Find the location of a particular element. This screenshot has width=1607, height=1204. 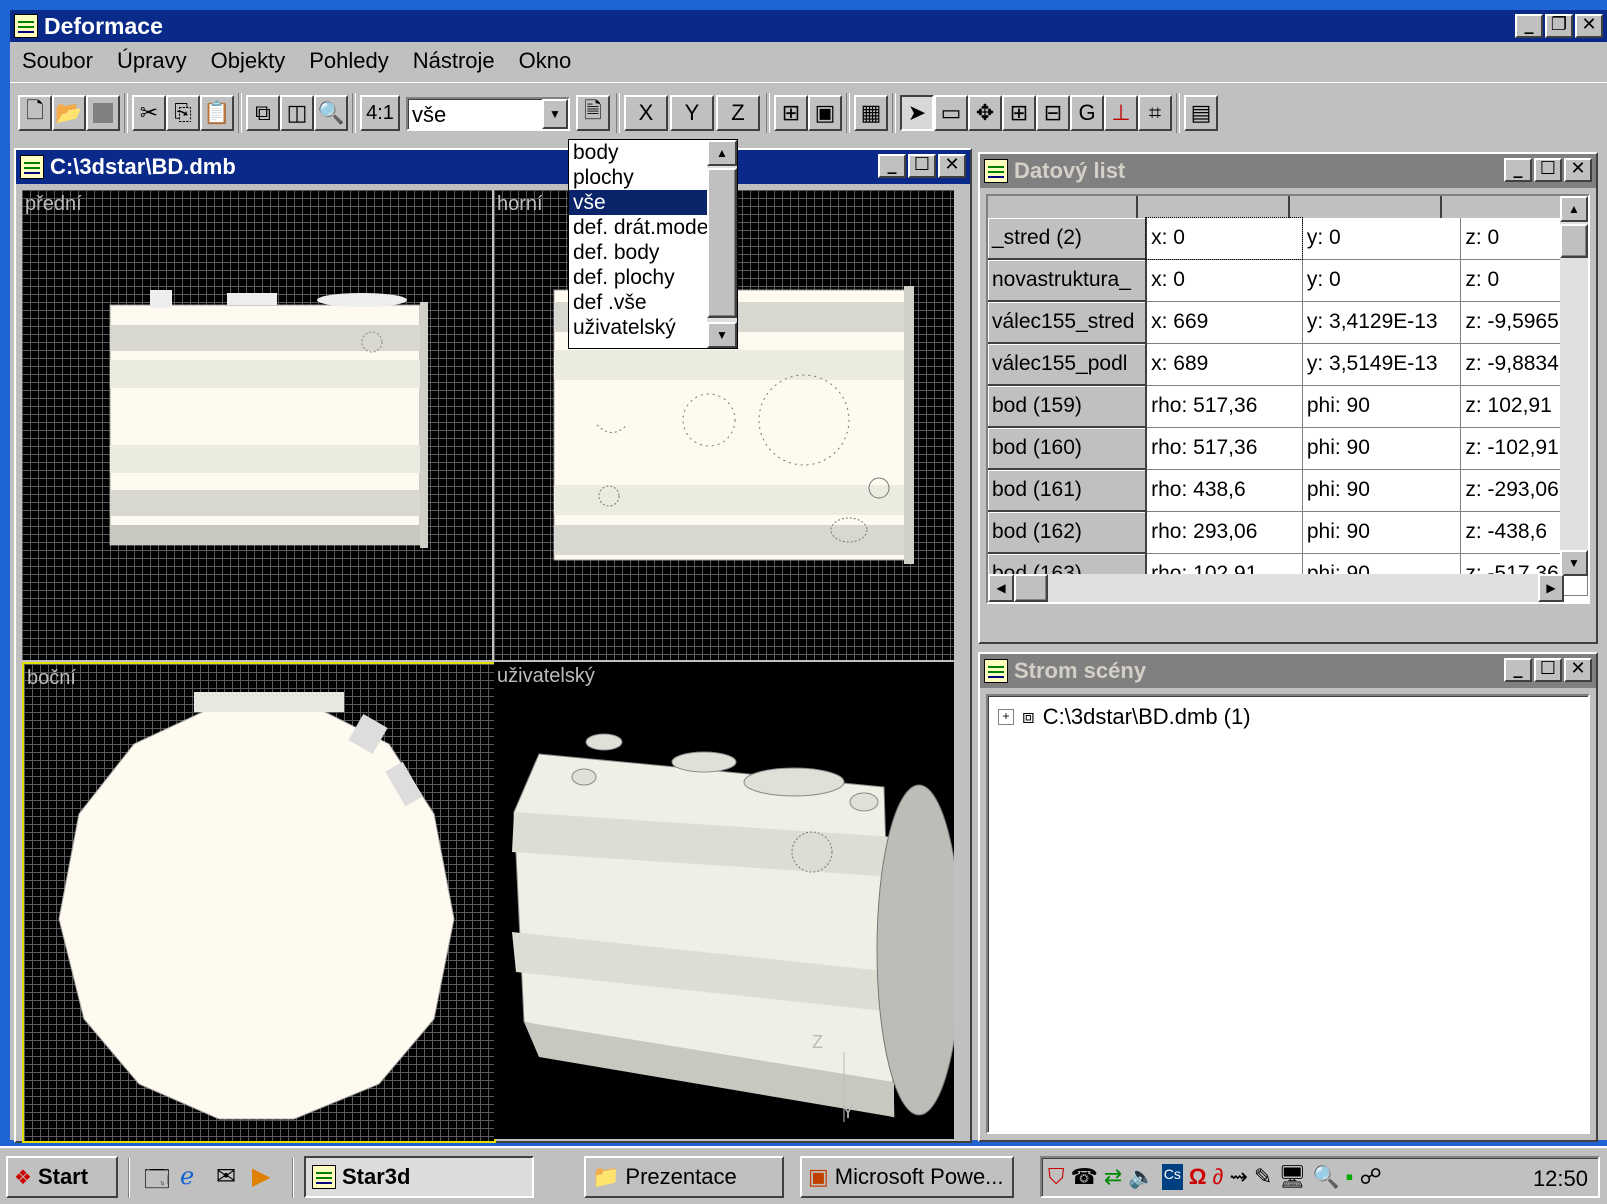

table-row: novastruktura_ x: 0 y: 0 z: 0 is located at coordinates (1288, 280).